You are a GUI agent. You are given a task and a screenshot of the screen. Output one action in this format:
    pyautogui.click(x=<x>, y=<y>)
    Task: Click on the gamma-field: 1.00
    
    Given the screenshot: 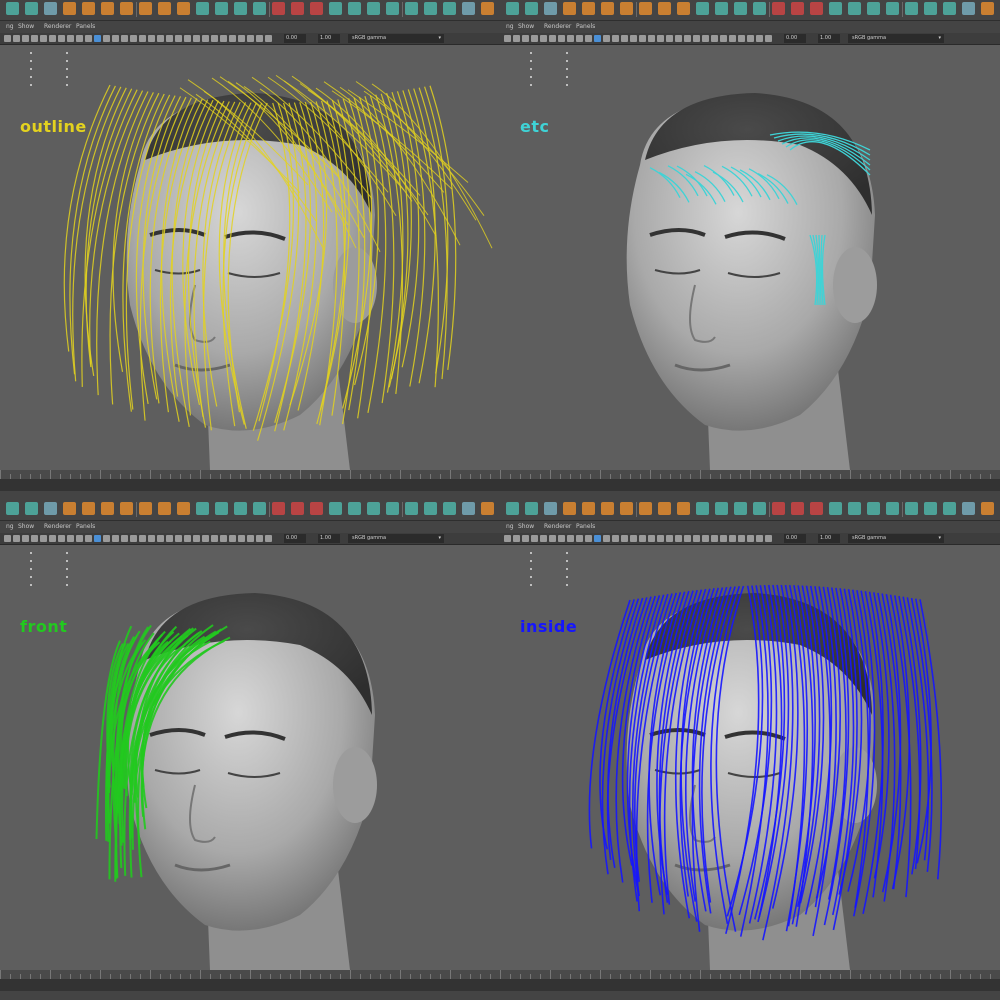 What is the action you would take?
    pyautogui.click(x=329, y=38)
    